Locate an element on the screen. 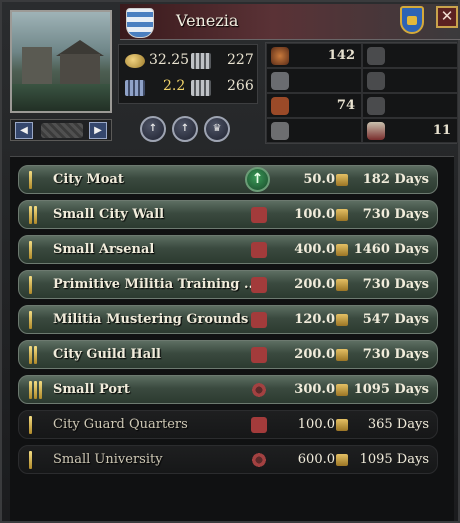 The height and width of the screenshot is (523, 460). building-row: Small Port 300.0 1095 Days is located at coordinates (228, 389).